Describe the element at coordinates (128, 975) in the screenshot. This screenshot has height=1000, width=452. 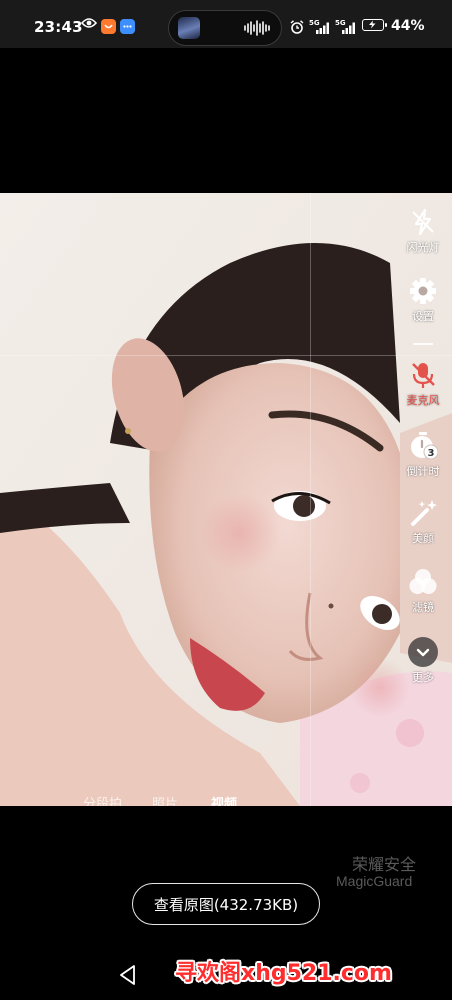
I see `nav-back-icon` at that location.